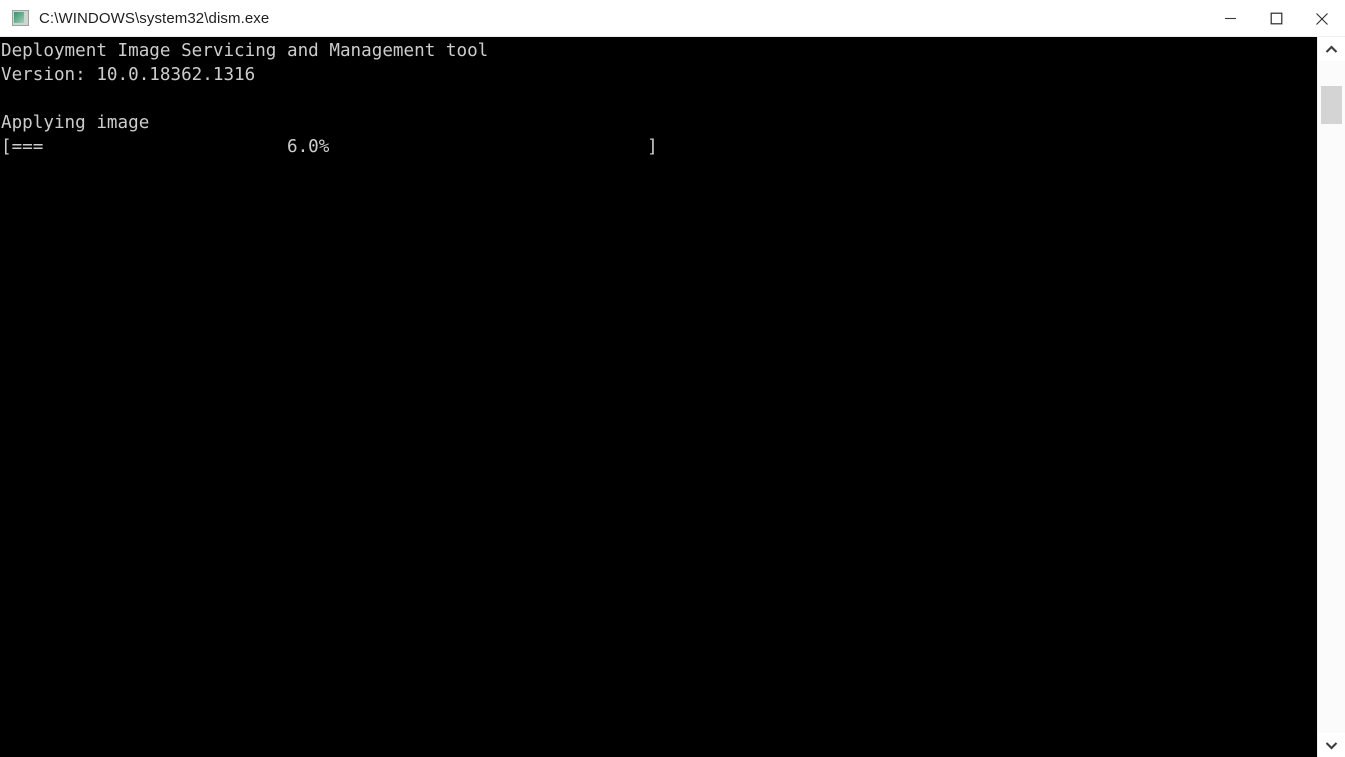 The height and width of the screenshot is (757, 1345). Describe the element at coordinates (672, 18) in the screenshot. I see `title-bar: C:\WINDOWS\system32\dism.exe` at that location.